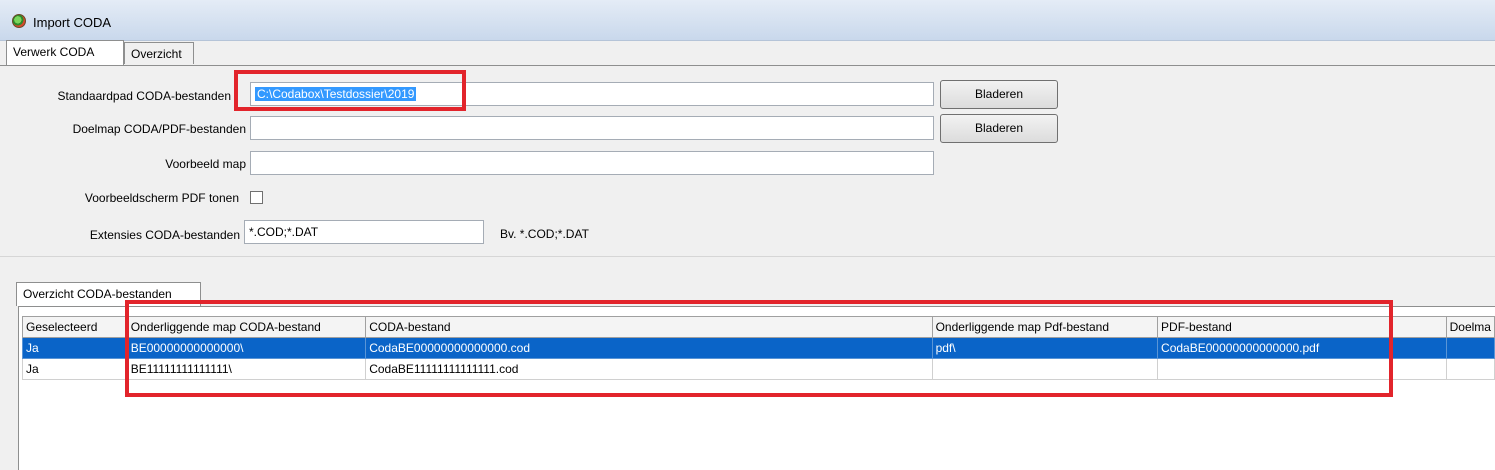 The image size is (1495, 470). Describe the element at coordinates (1470, 327) in the screenshot. I see `column-header-doelmap: Doelma` at that location.